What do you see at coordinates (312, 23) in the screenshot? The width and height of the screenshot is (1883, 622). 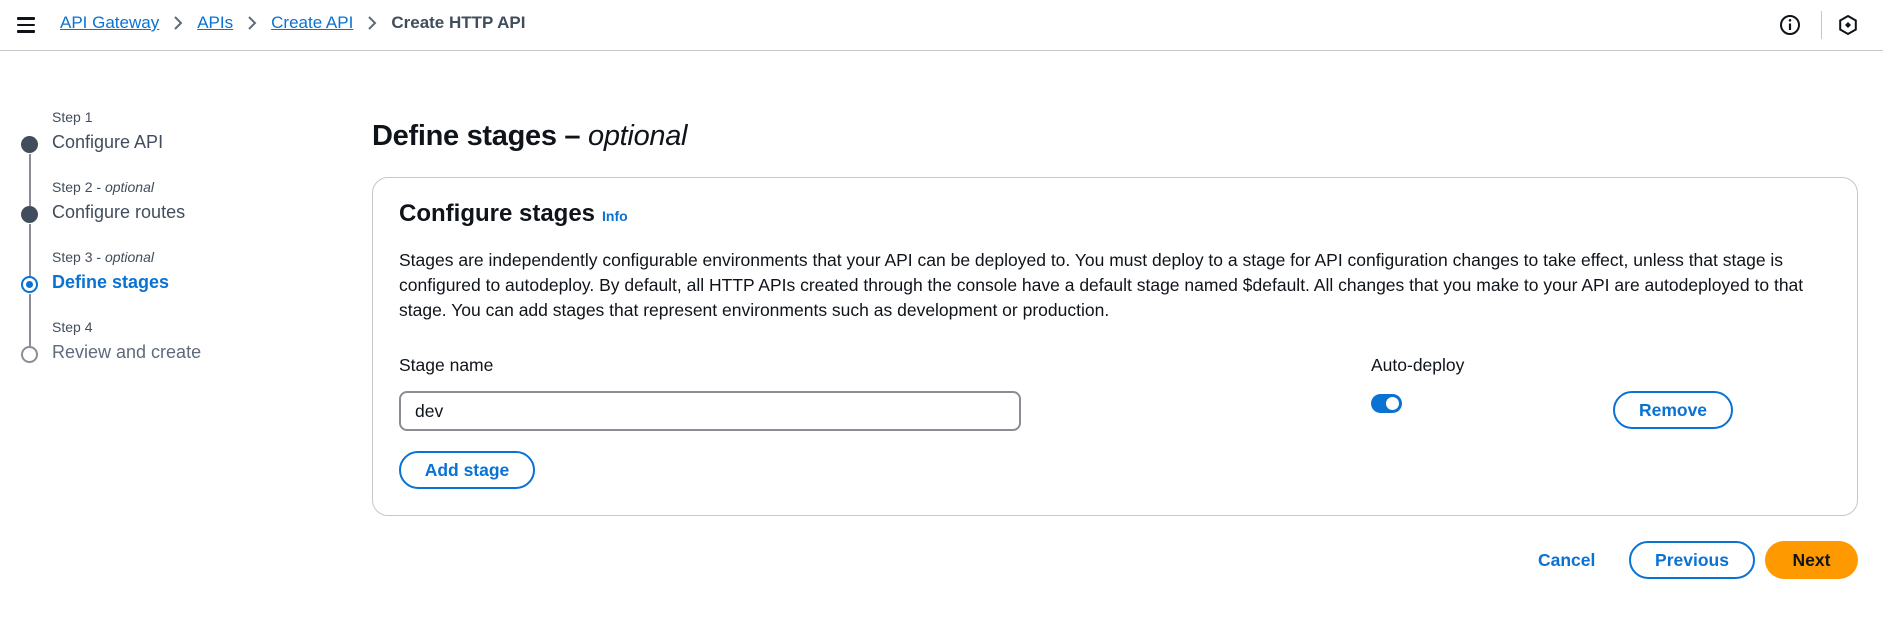 I see `breadcrumb-create-api: Create API` at bounding box center [312, 23].